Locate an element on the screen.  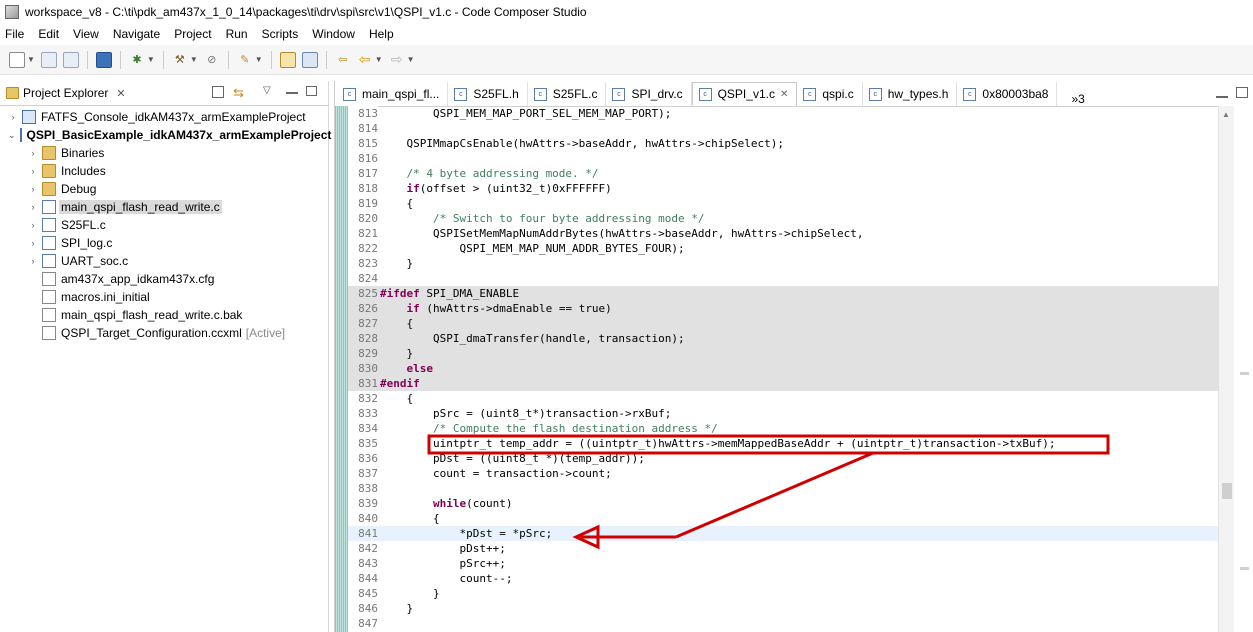
menu-help: Help is located at coordinates (381, 34).